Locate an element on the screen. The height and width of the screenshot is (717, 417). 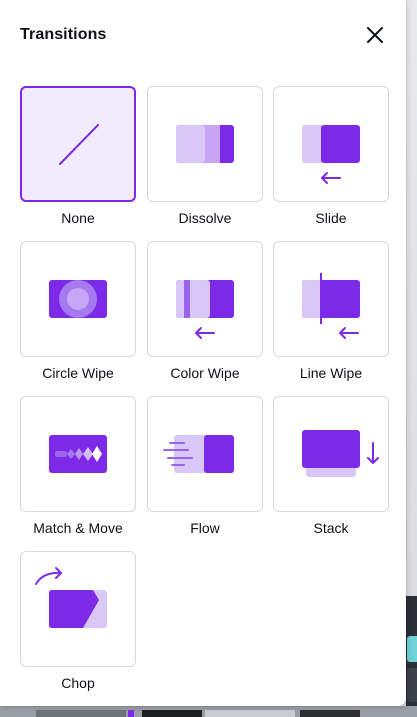
transition-label: Dissolve is located at coordinates (205, 218).